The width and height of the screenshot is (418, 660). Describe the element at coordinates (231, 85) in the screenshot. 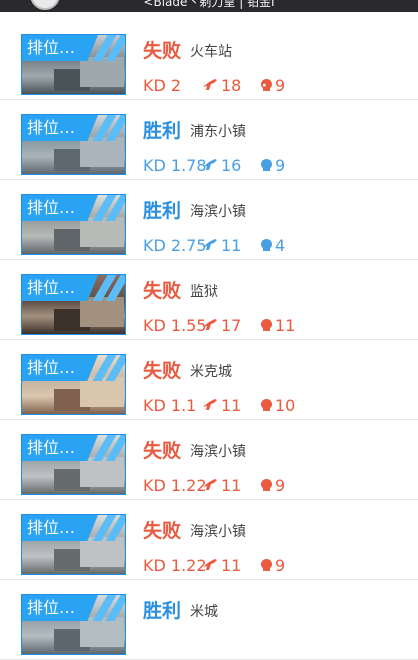

I see `kill-count: 18` at that location.